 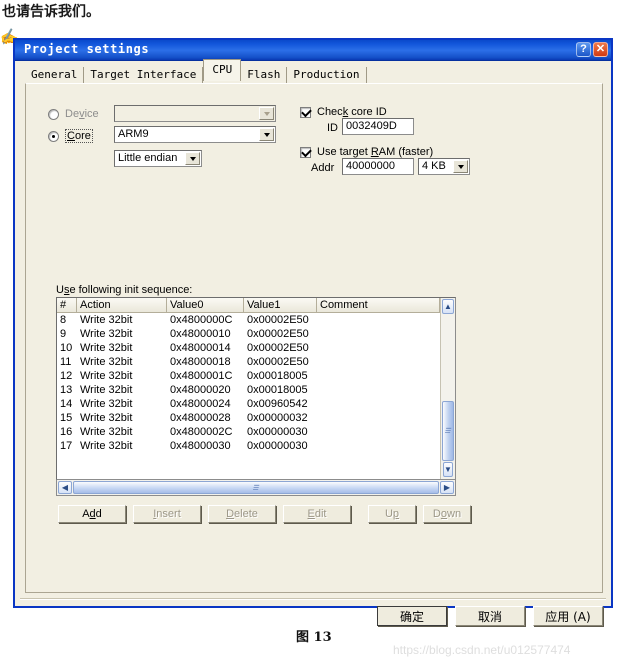 I want to click on scroll-left-icon: ◀, so click(x=65, y=487).